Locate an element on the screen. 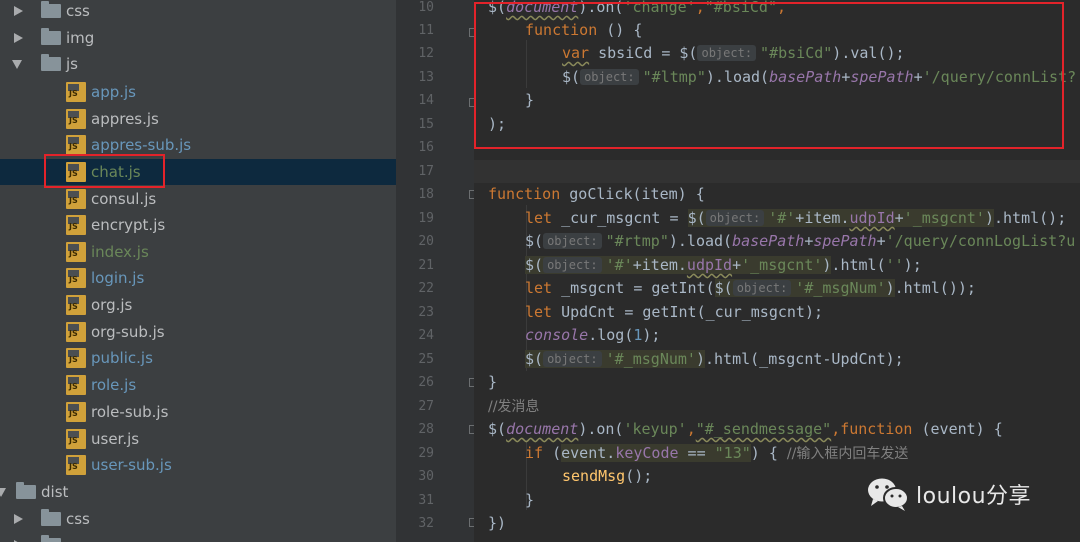 The width and height of the screenshot is (1080, 542). tree-item-file: appres.js is located at coordinates (198, 119).